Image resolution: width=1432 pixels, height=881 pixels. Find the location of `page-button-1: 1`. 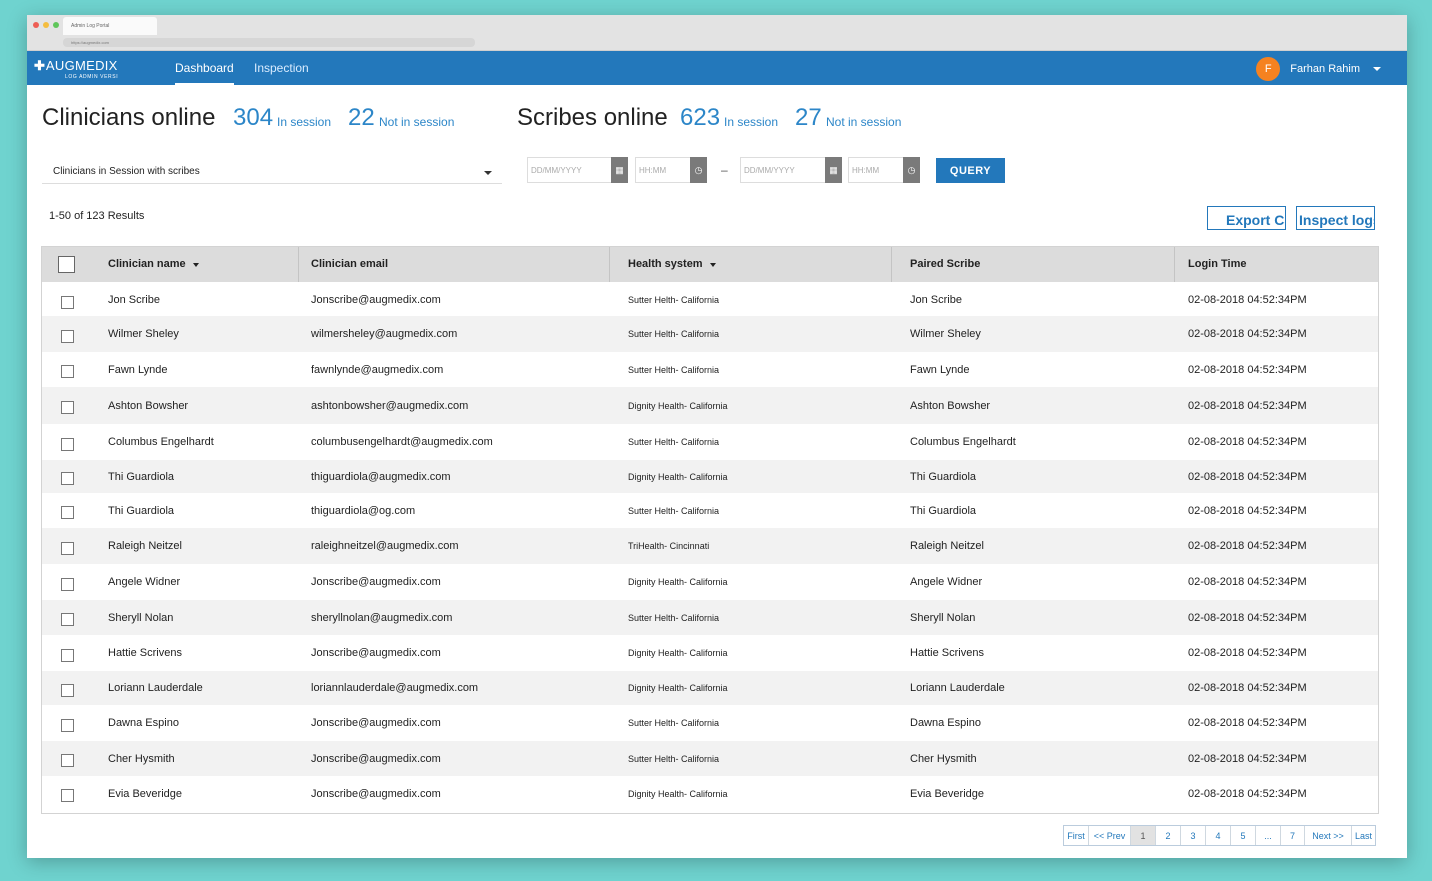

page-button-1: 1 is located at coordinates (1143, 835).